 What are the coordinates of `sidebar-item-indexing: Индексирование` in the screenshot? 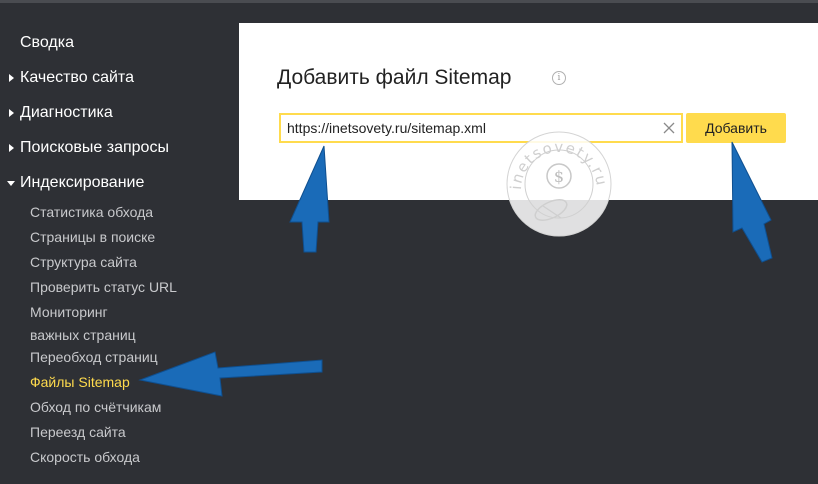 It's located at (76, 183).